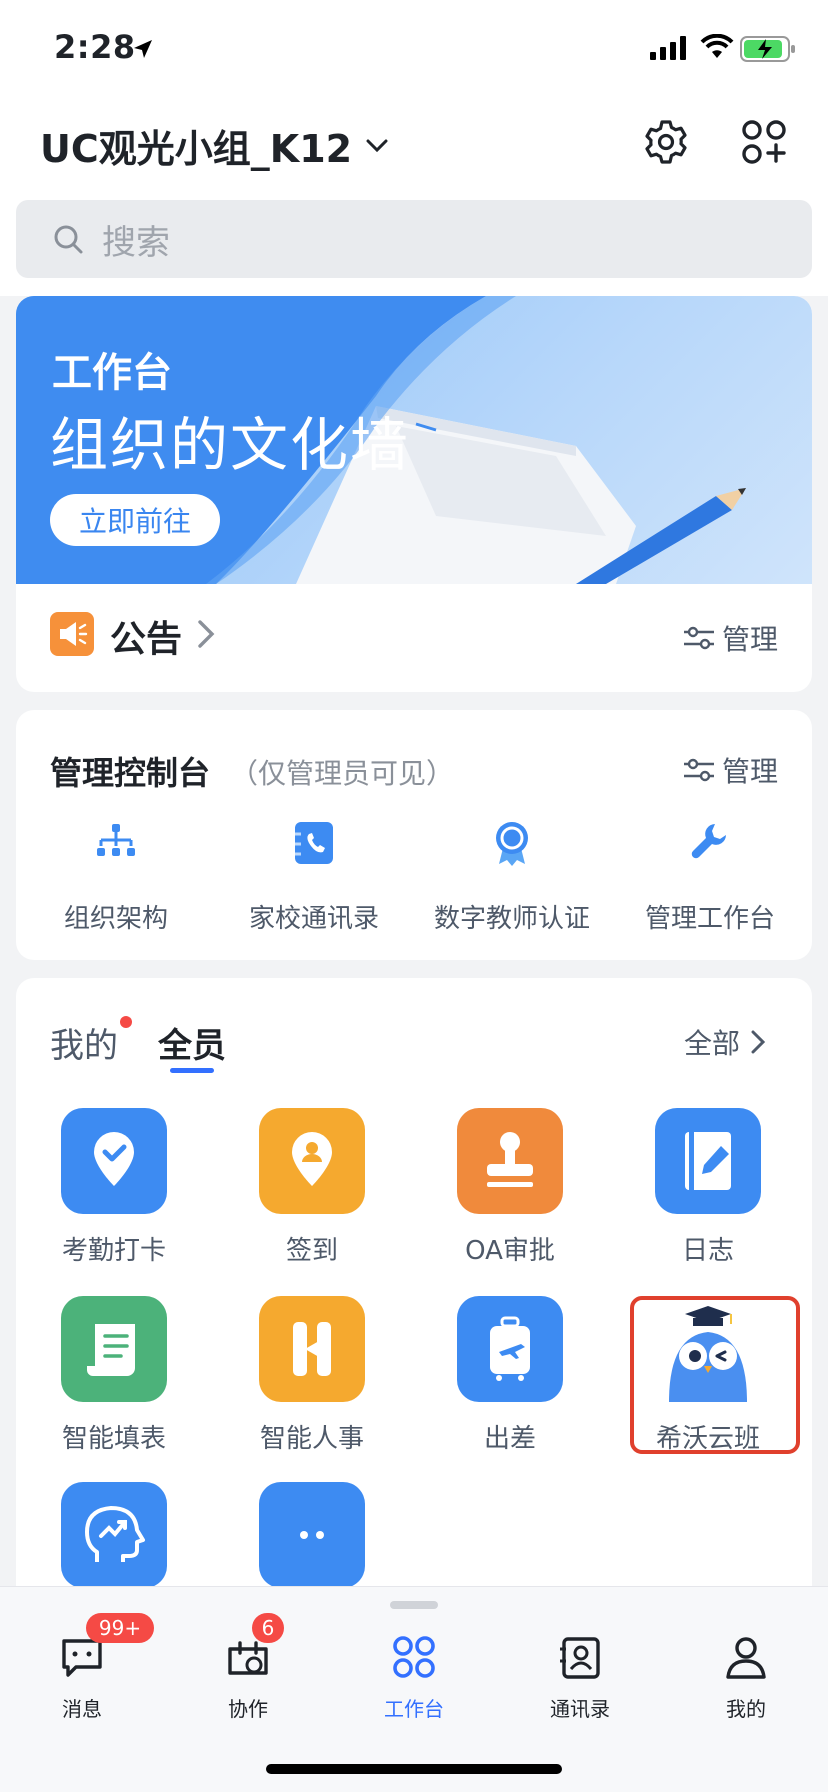  I want to click on bottom-tab-bar: 消息 99+ 协作 6 工作台 通讯录 我的, so click(414, 1689).